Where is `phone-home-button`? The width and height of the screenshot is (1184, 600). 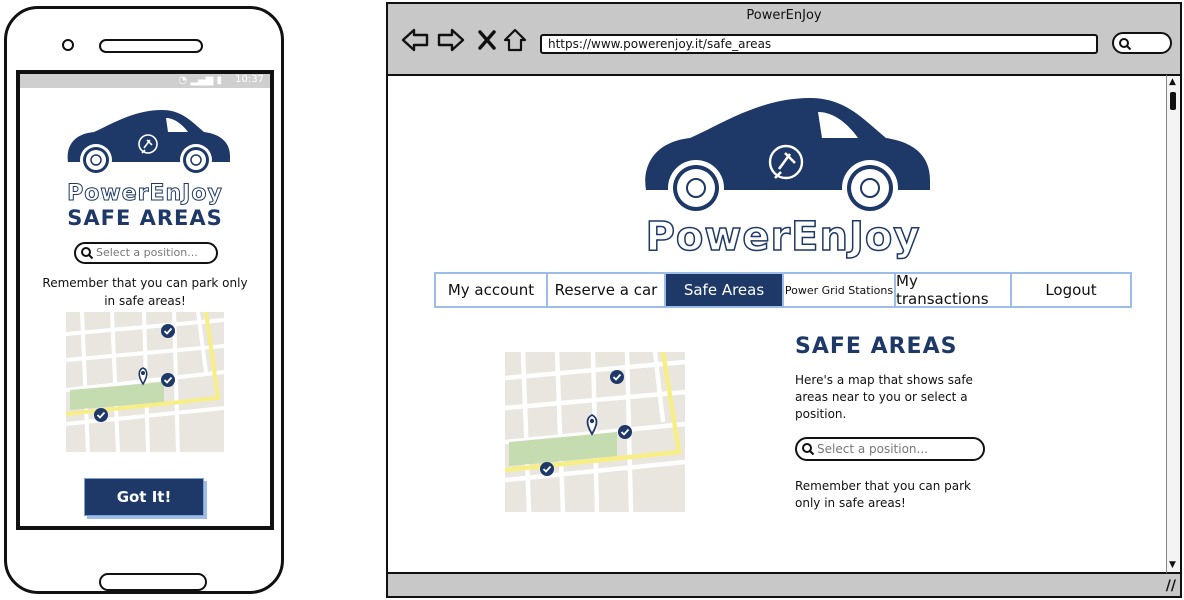 phone-home-button is located at coordinates (153, 582).